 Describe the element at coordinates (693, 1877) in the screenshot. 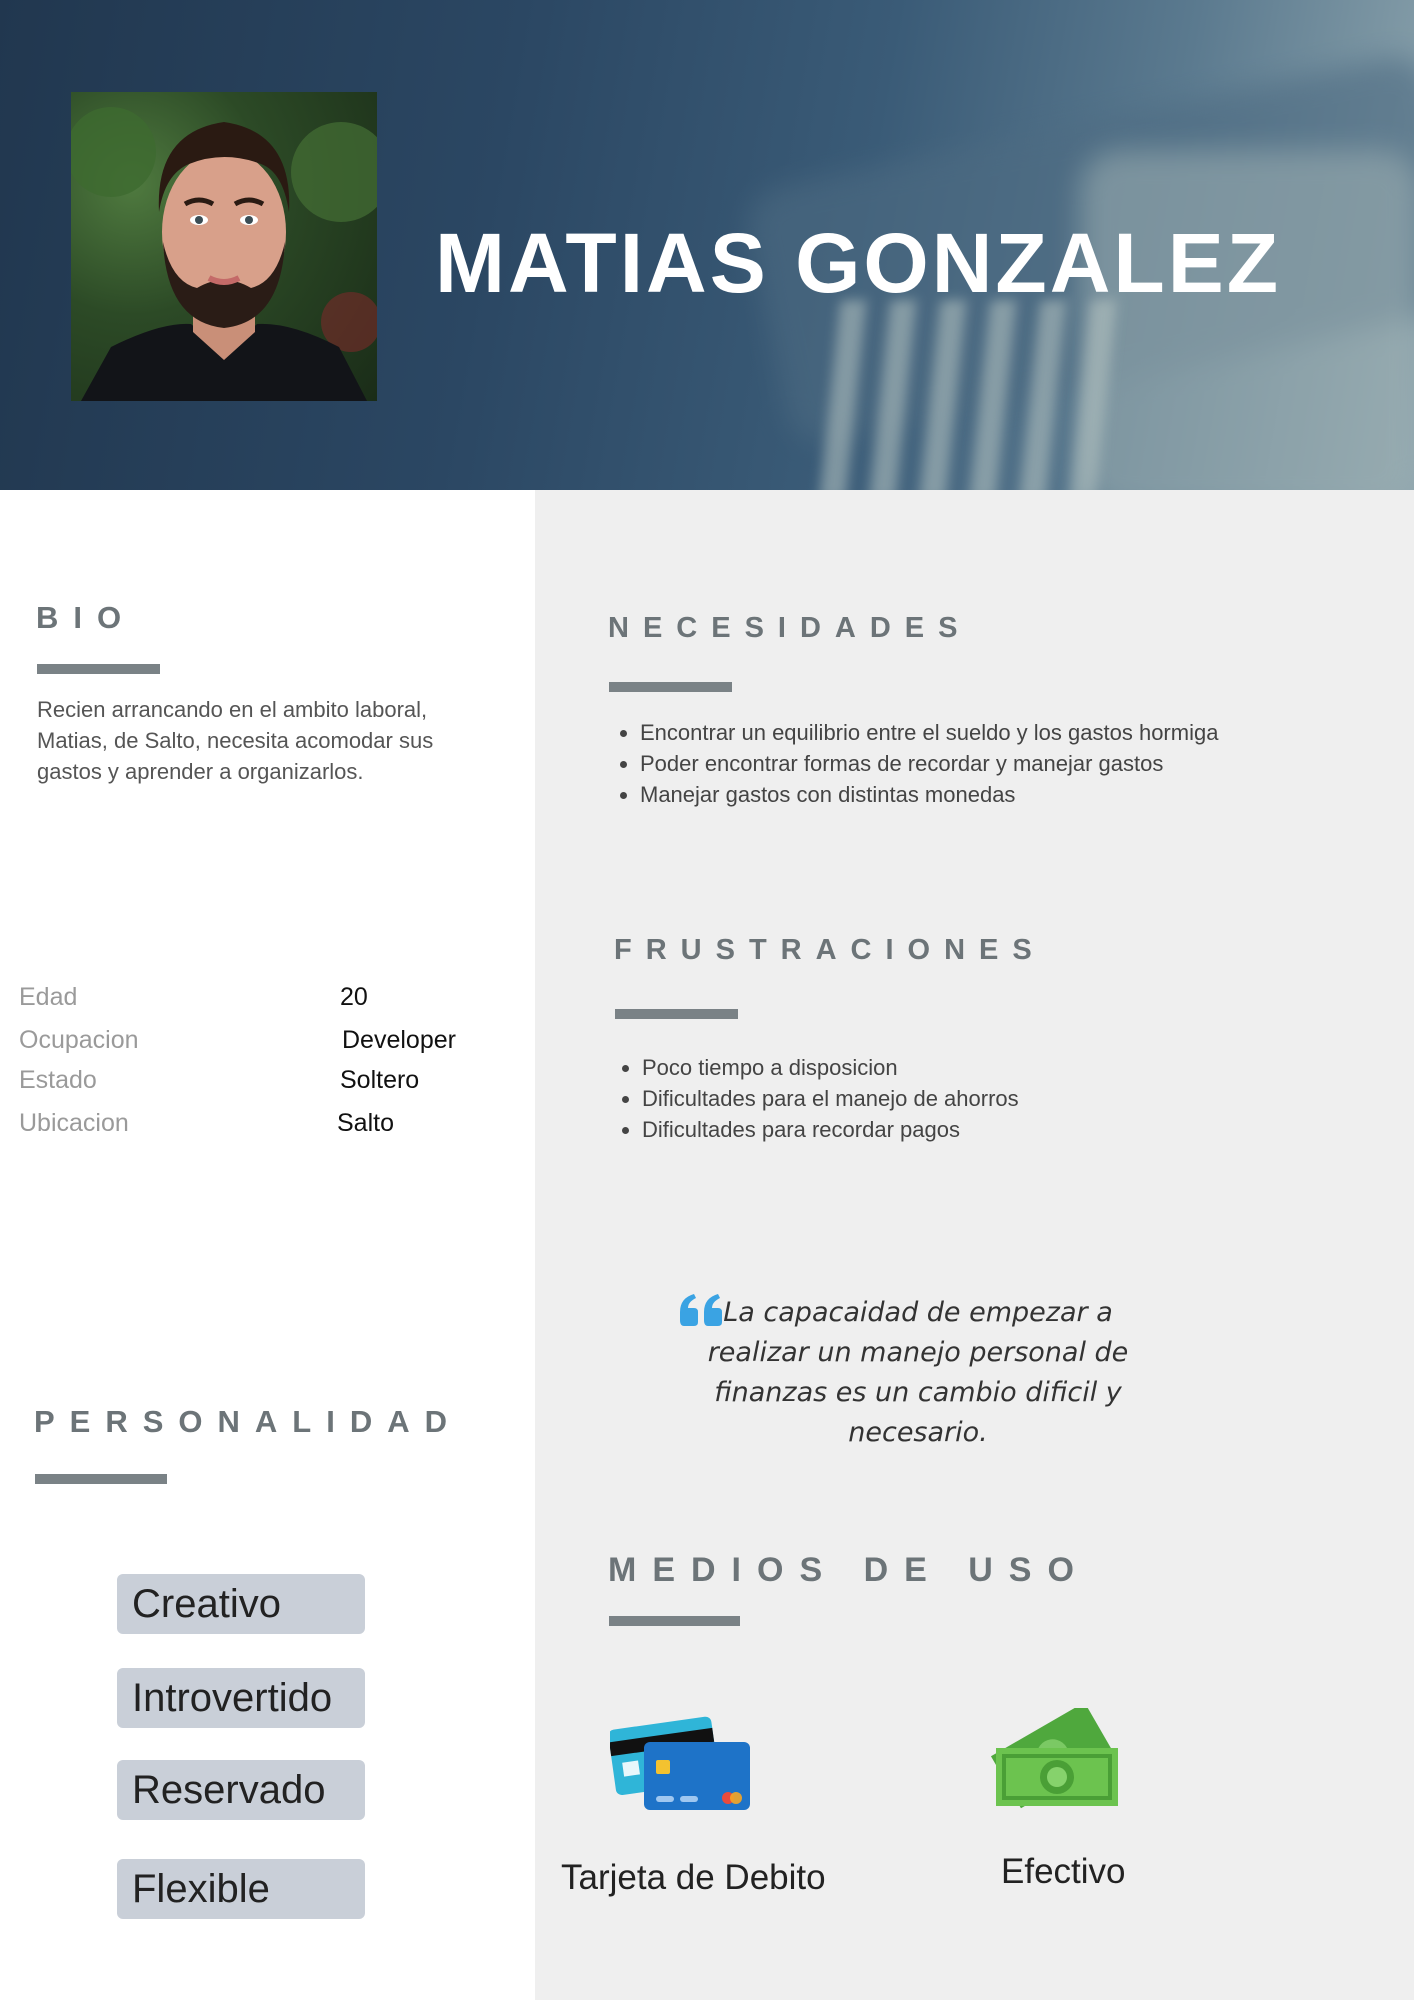

I see `media-label-tarjeta: Tarjeta de Debito` at that location.